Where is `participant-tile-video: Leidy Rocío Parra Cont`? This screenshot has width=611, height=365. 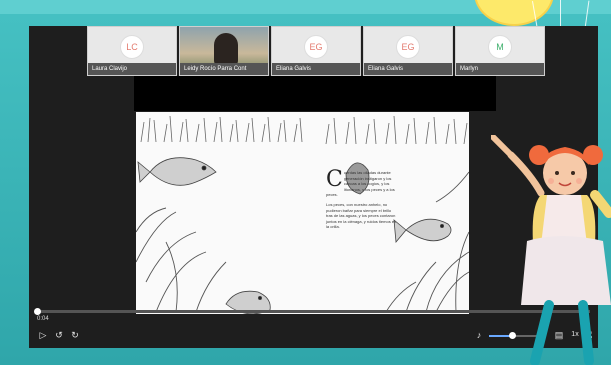 participant-tile-video: Leidy Rocío Parra Cont is located at coordinates (224, 51).